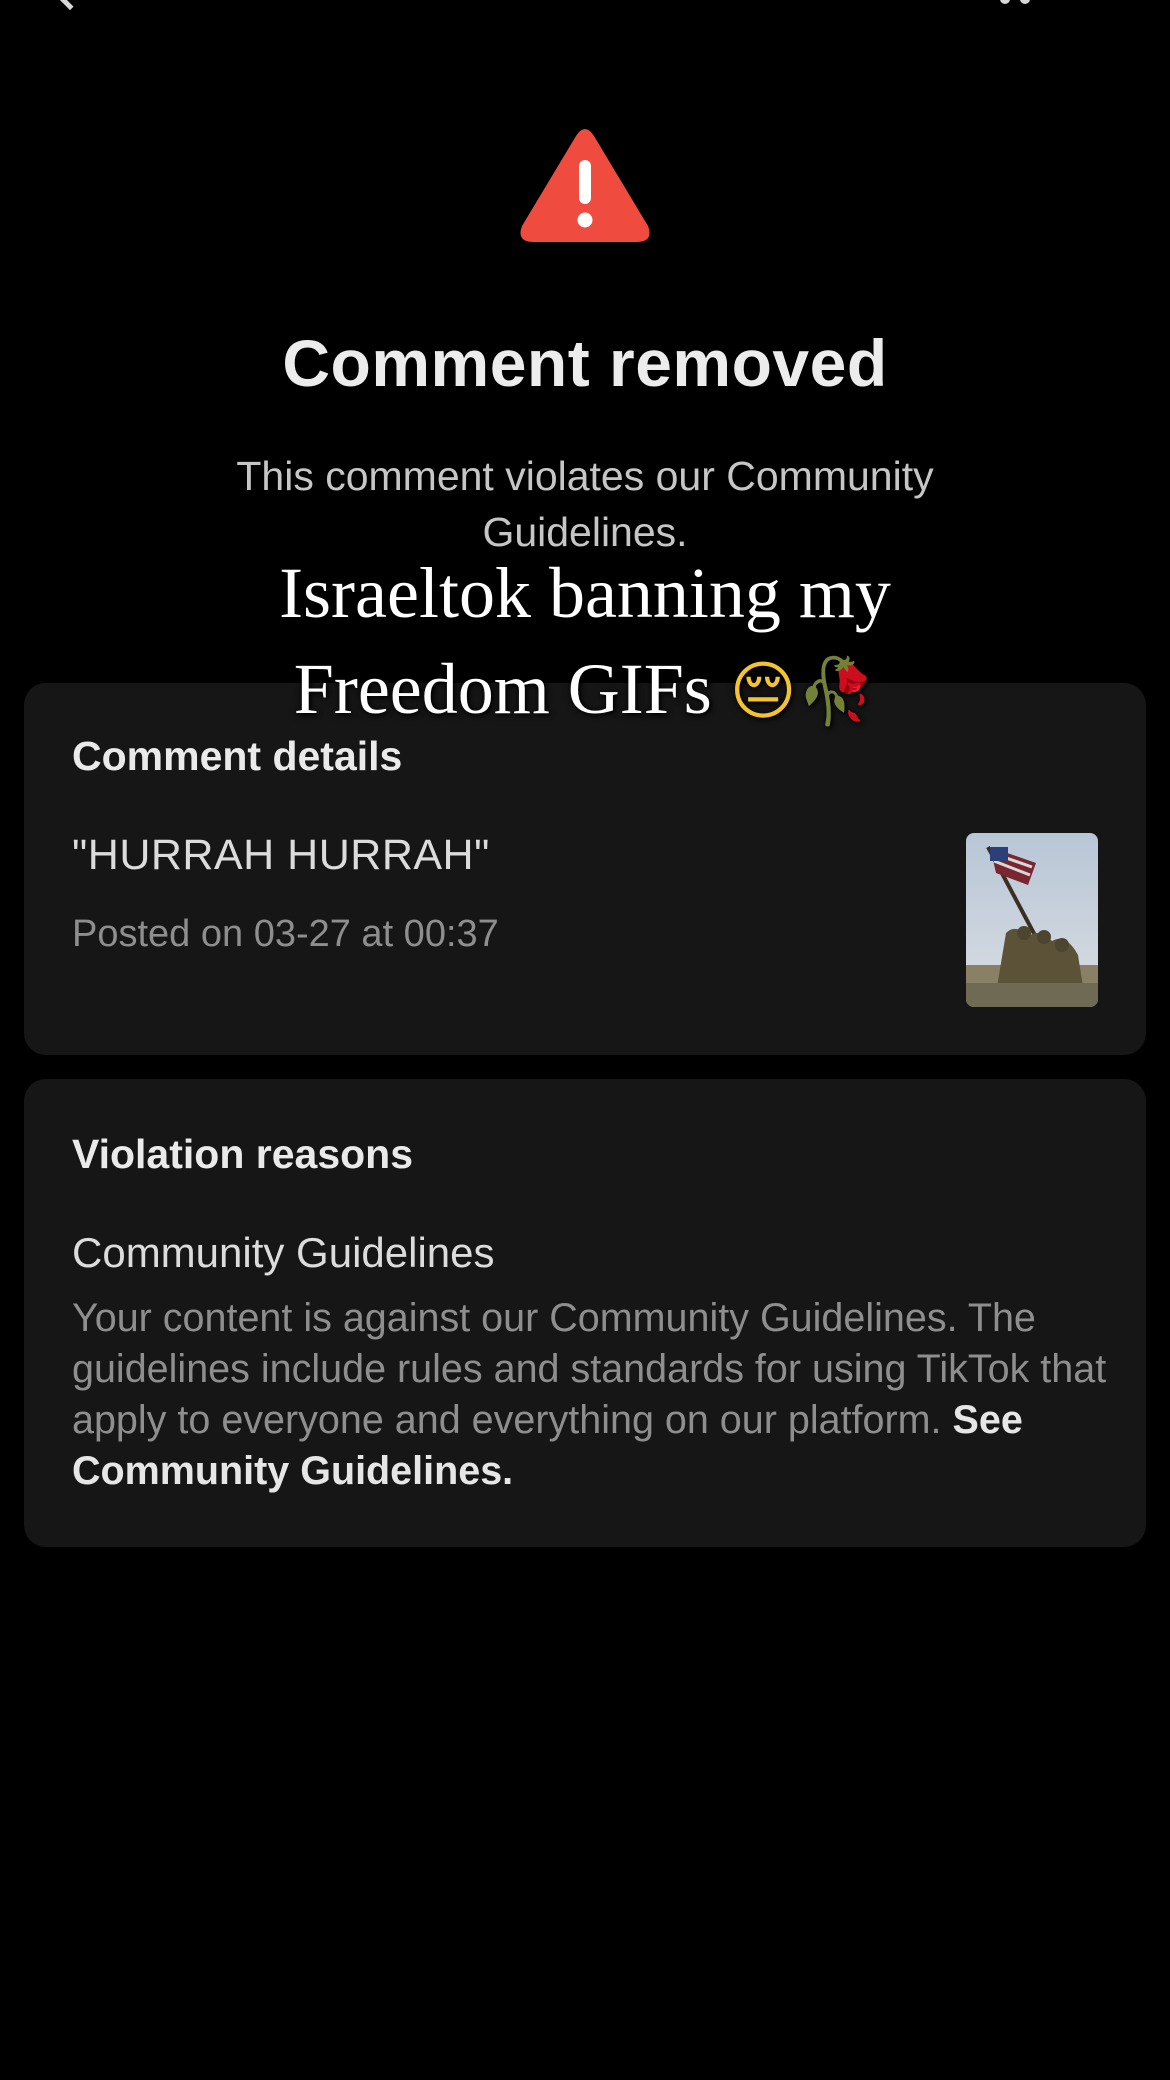  I want to click on more-dots-icon, so click(1015, 2).